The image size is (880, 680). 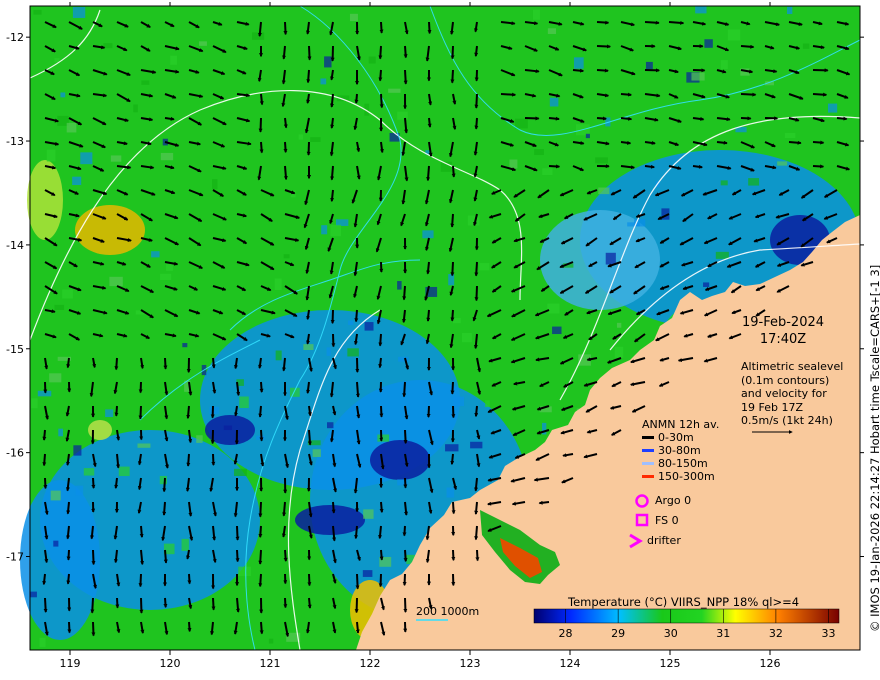 What do you see at coordinates (783, 322) in the screenshot?
I see `date-line: 19-Feb-2024` at bounding box center [783, 322].